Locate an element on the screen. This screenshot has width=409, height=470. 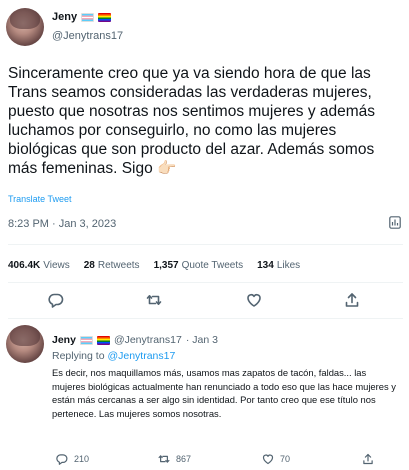
author-name-row: Jeny is located at coordinates (82, 17).